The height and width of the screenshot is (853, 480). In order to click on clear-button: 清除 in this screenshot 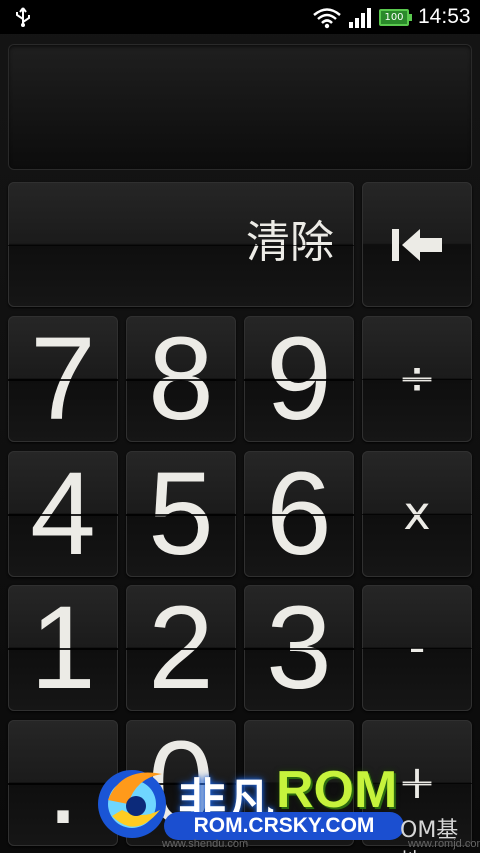, I will do `click(181, 244)`.